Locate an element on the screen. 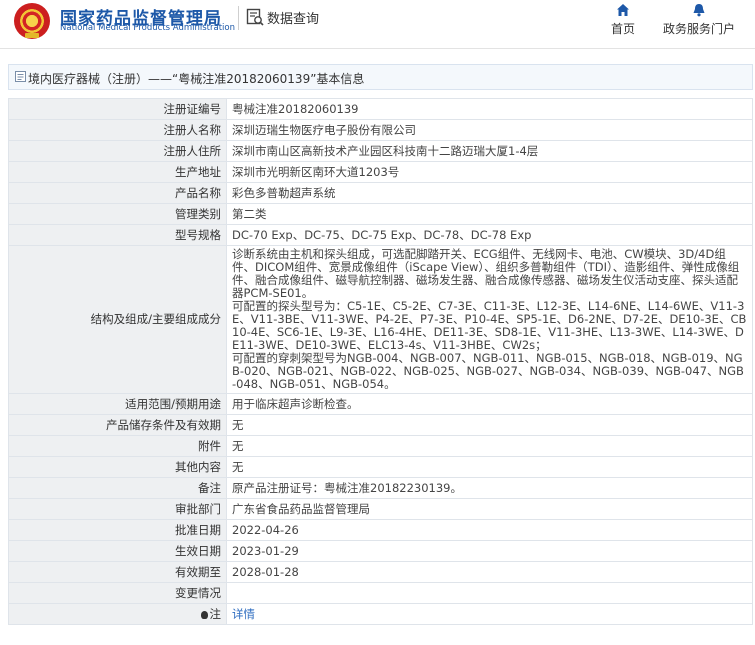  row-note: 注 详情 is located at coordinates (380, 614).